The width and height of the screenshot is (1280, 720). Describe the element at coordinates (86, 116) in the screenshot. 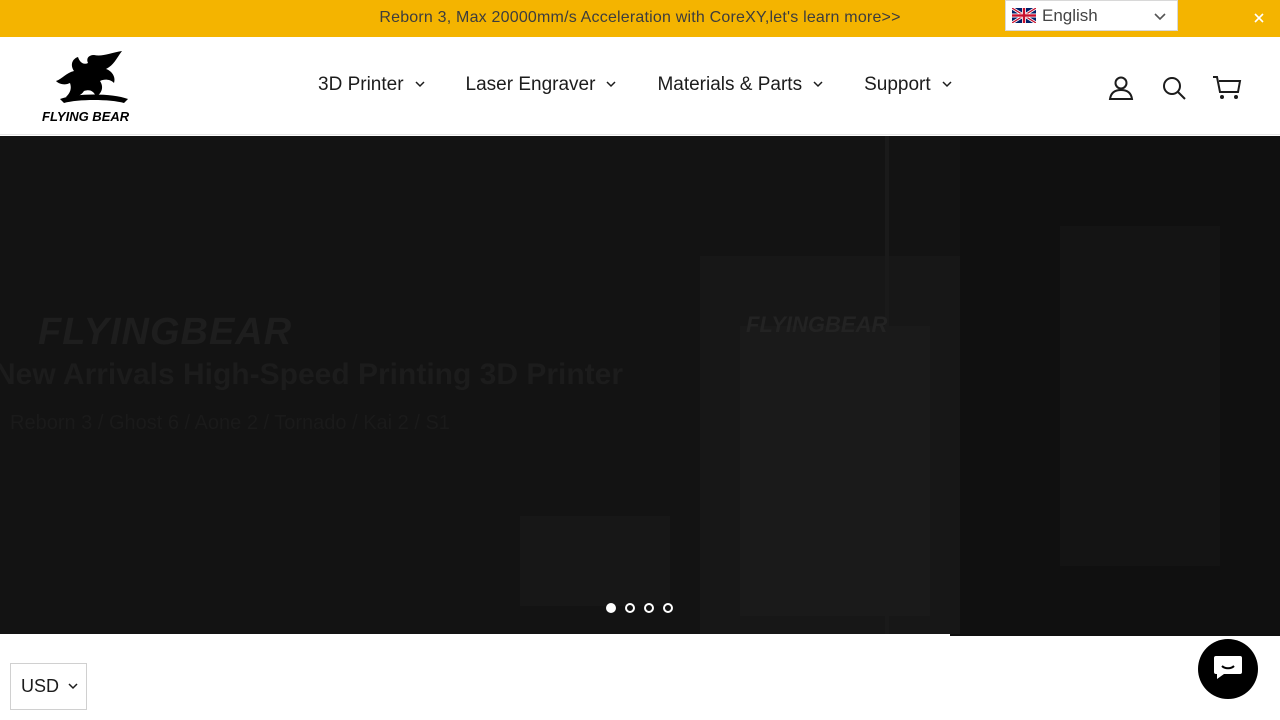

I see `logo-text: FLYING BEAR` at that location.